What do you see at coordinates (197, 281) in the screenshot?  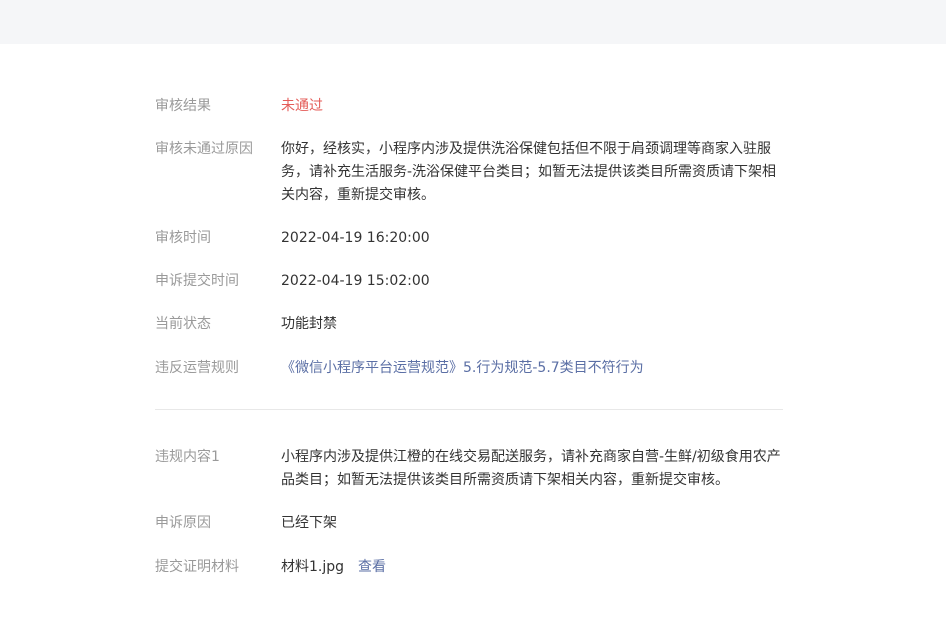 I see `appeal-time-label: 申诉提交时间` at bounding box center [197, 281].